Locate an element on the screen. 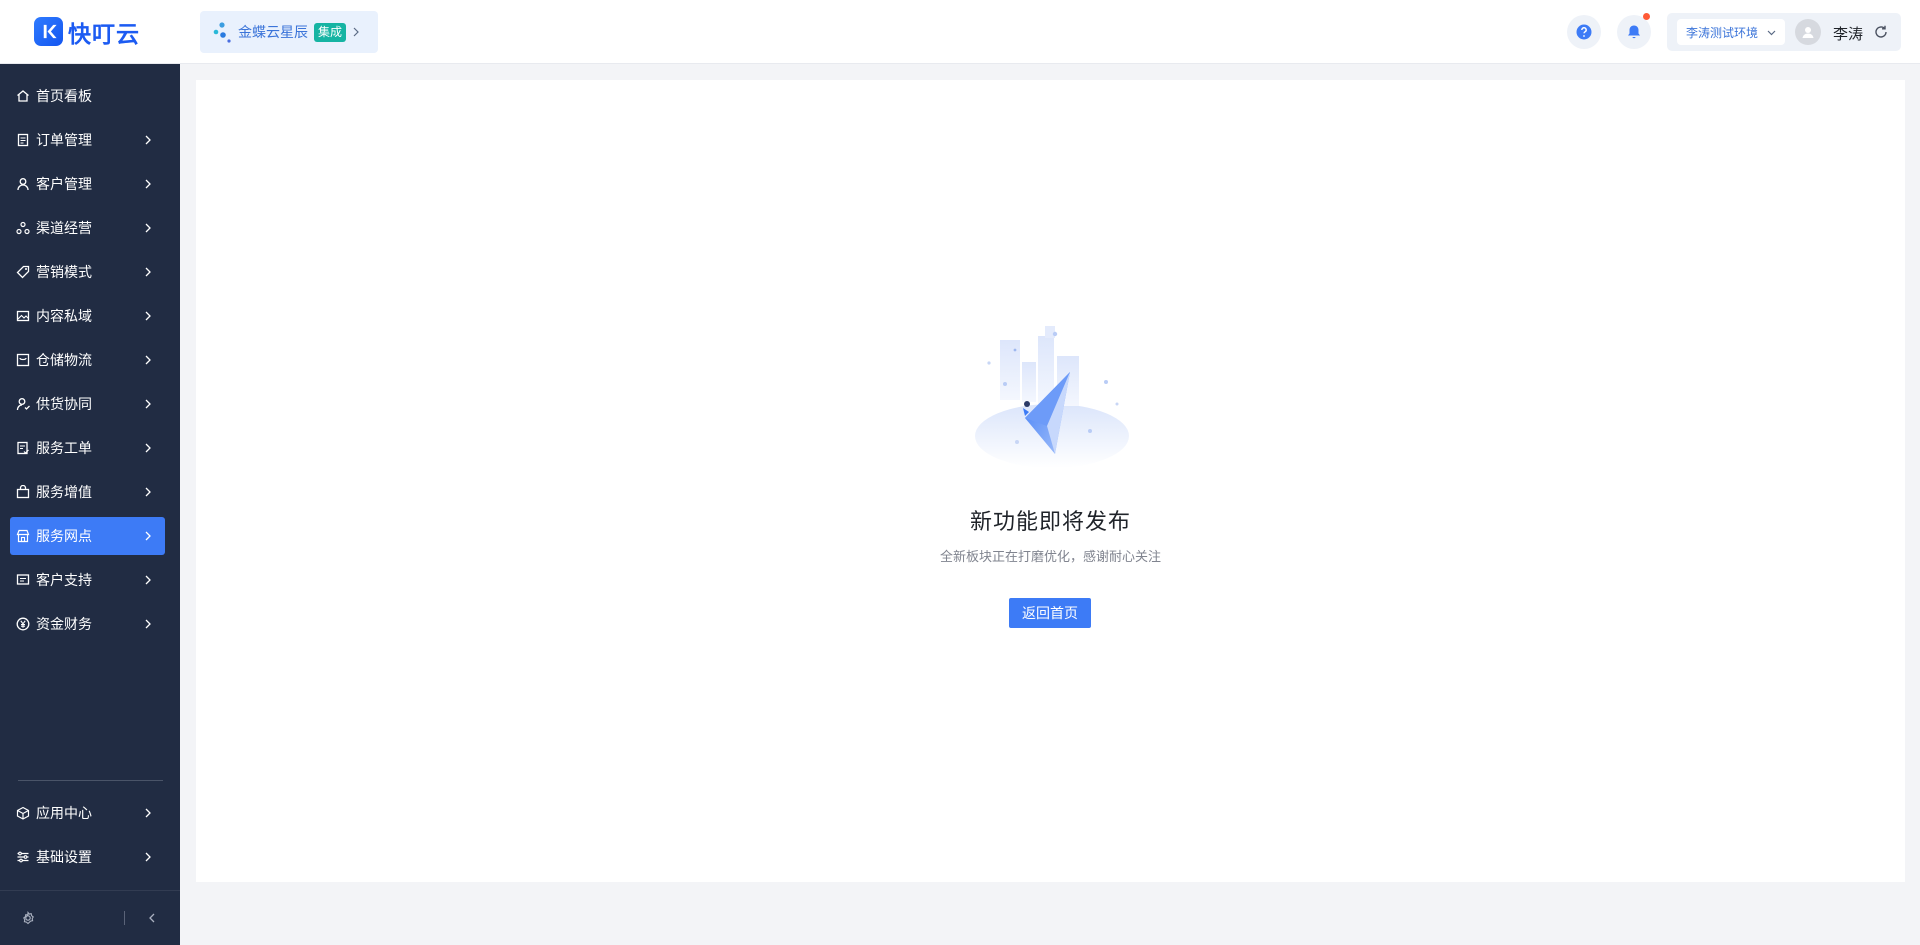 The width and height of the screenshot is (1920, 945). sidebar-item-service-points: 服务网点 is located at coordinates (87, 536).